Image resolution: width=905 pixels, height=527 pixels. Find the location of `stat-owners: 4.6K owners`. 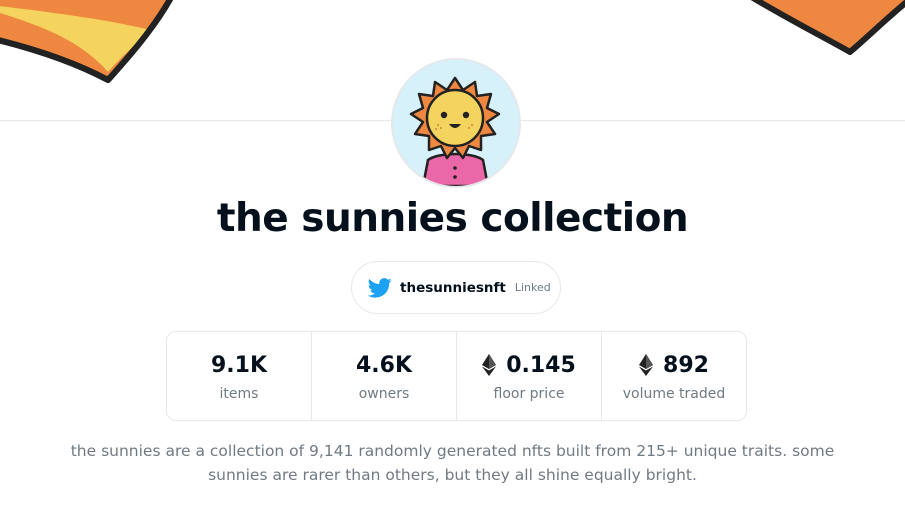

stat-owners: 4.6K owners is located at coordinates (384, 376).